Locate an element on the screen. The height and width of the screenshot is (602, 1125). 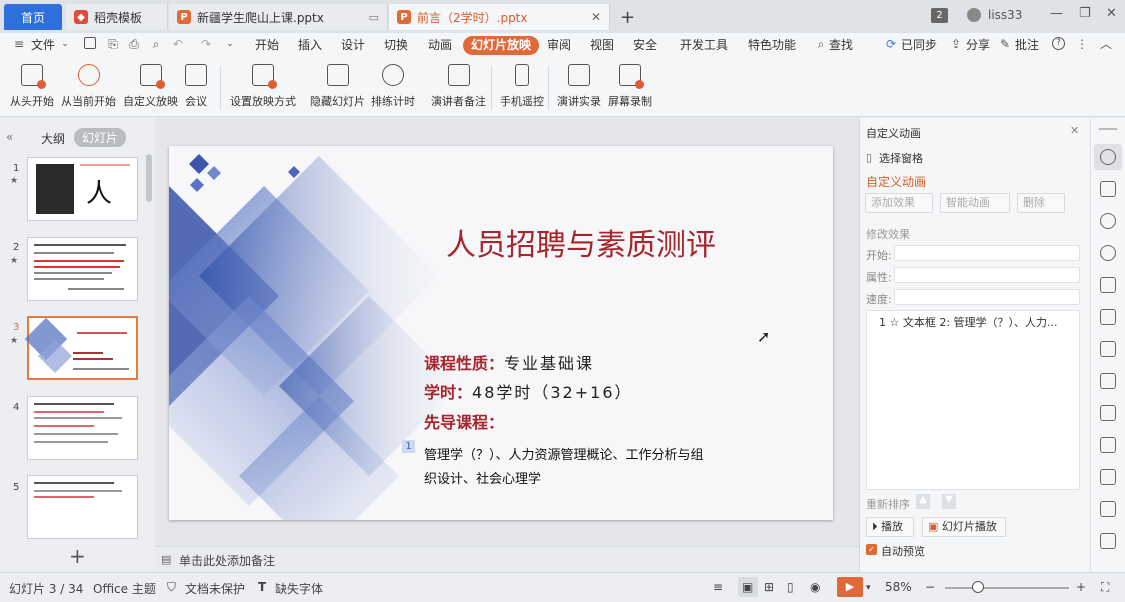
fill-icon is located at coordinates (1108, 285).